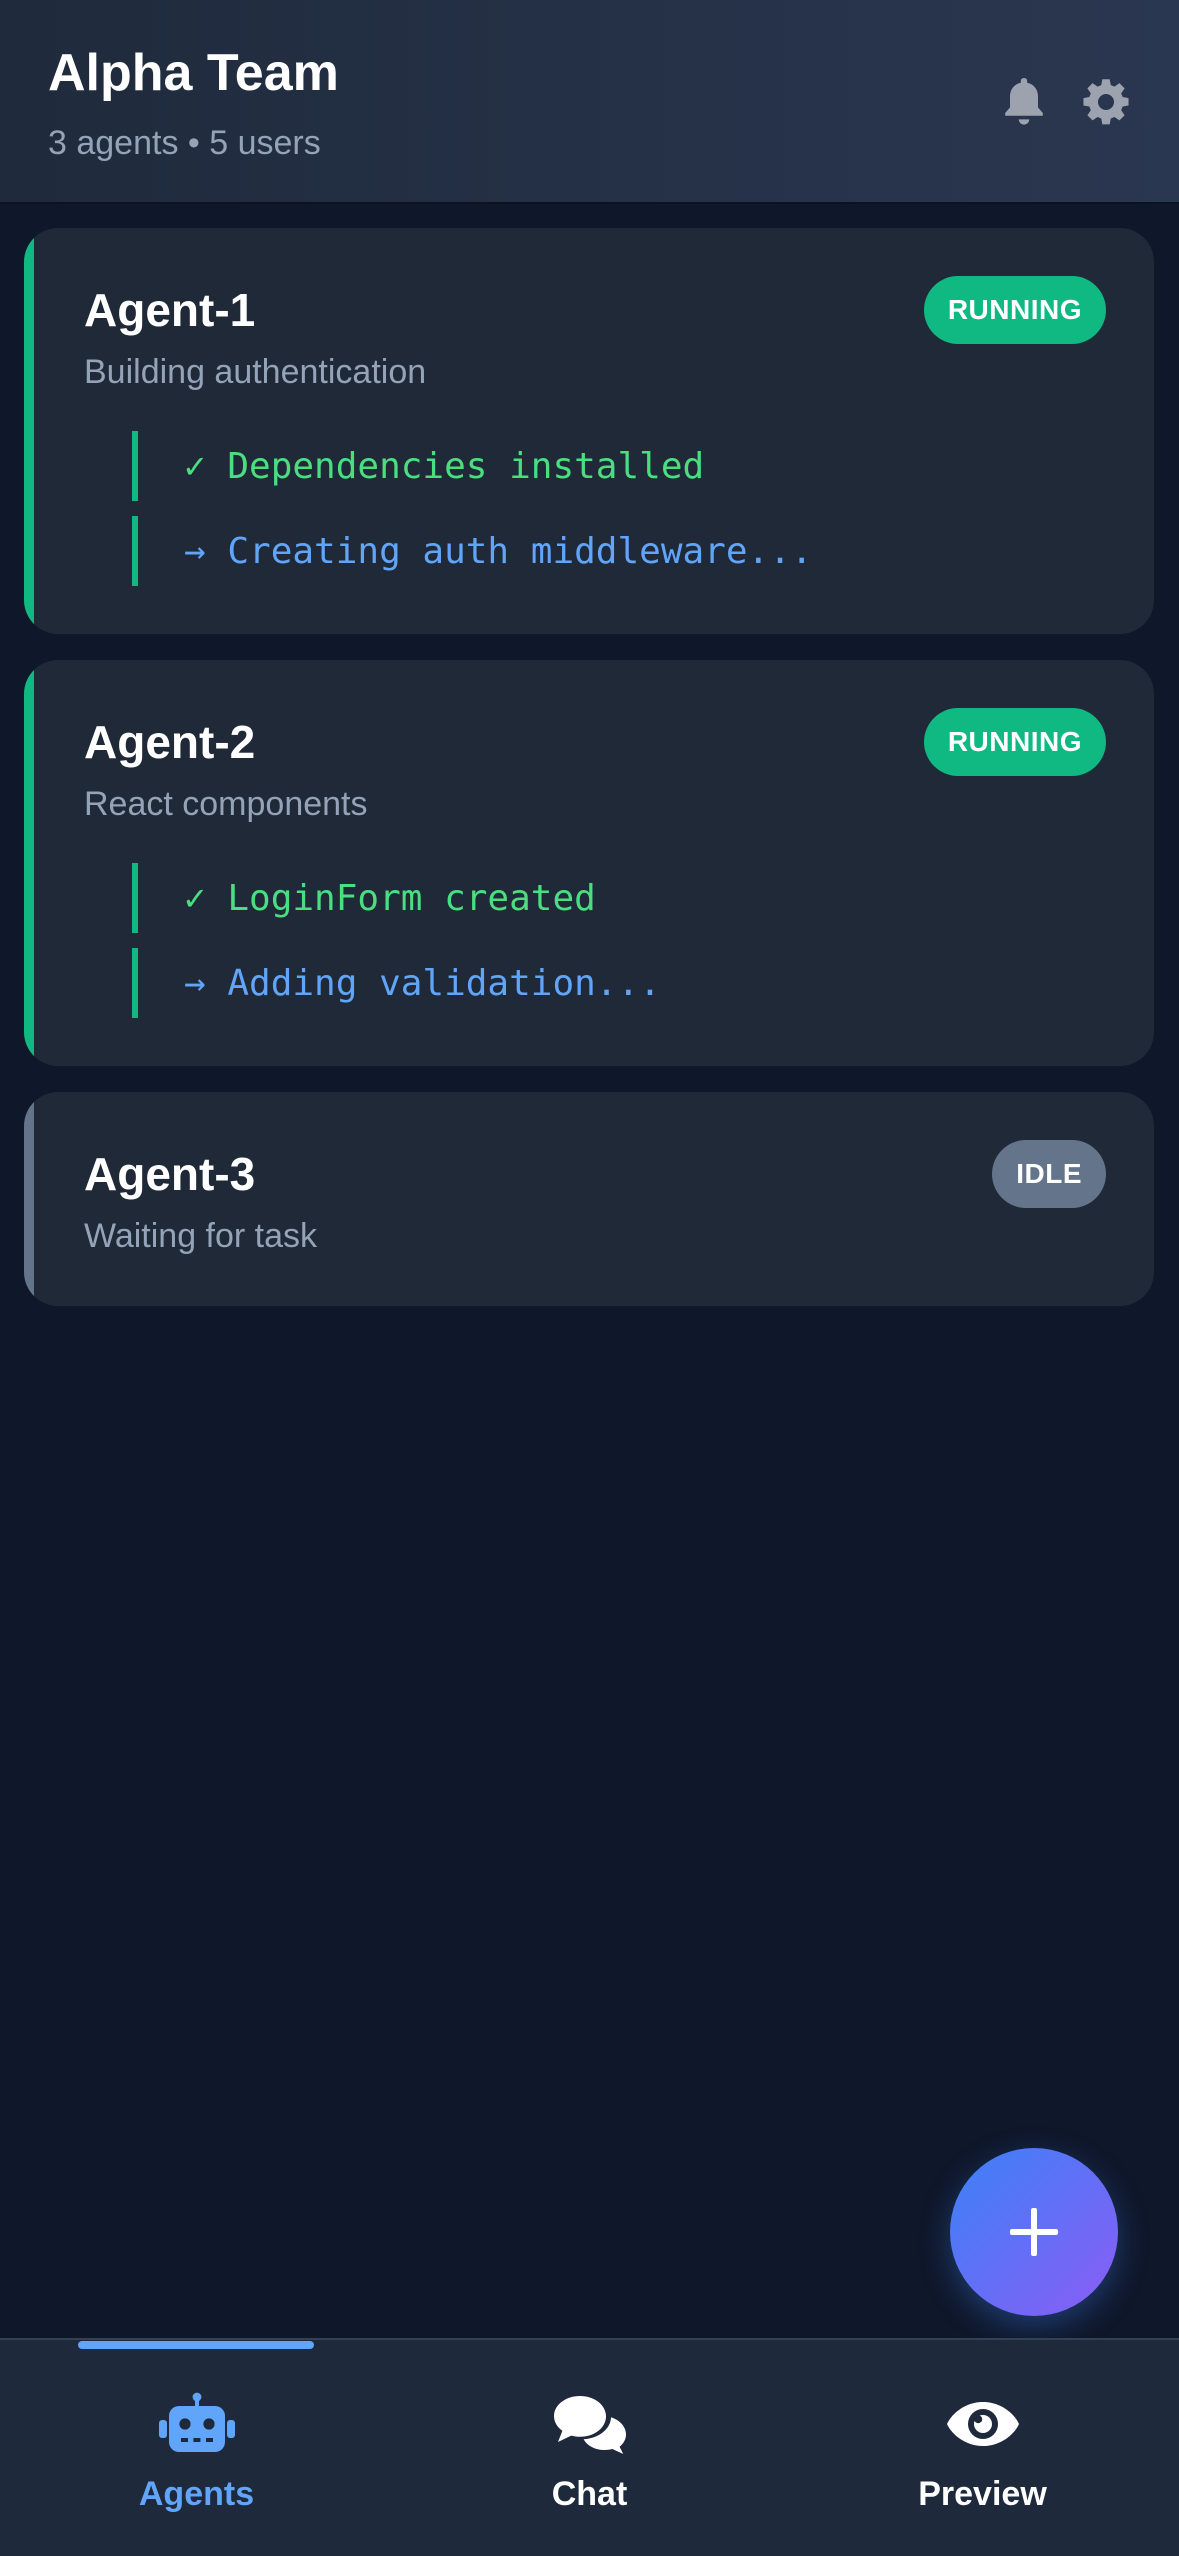 The width and height of the screenshot is (1179, 2556). Describe the element at coordinates (196, 2424) in the screenshot. I see `robot-icon` at that location.